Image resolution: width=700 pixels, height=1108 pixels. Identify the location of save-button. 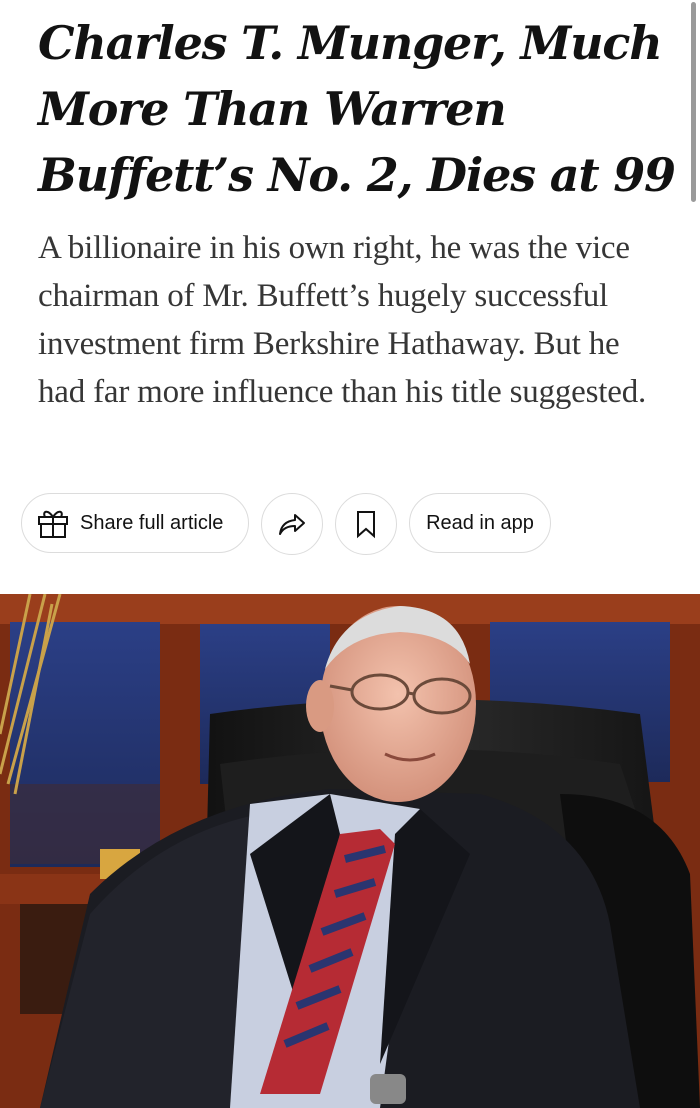
(366, 524).